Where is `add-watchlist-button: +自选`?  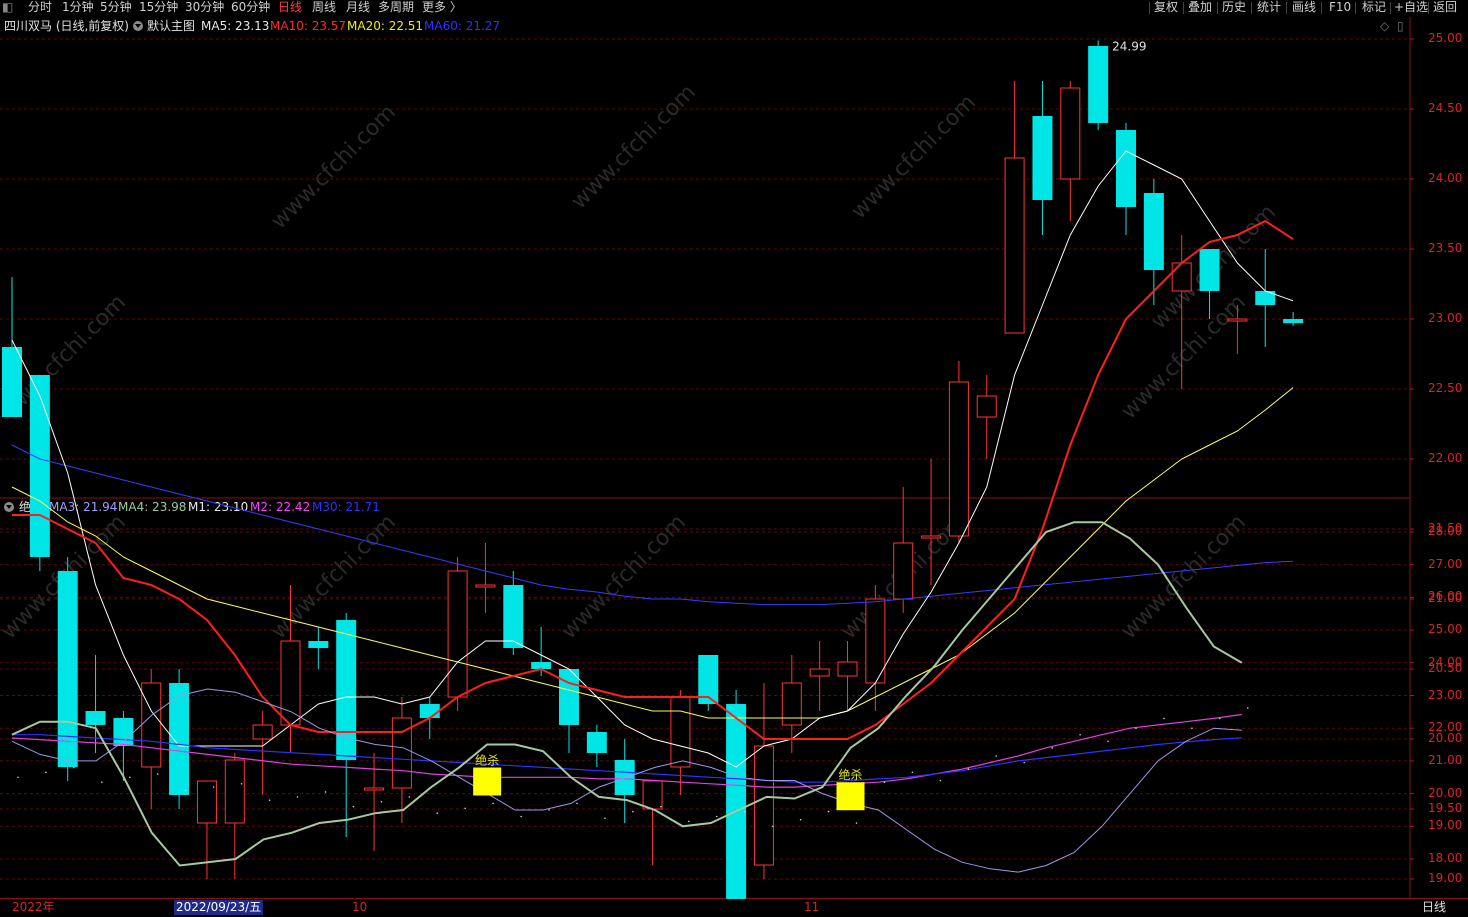 add-watchlist-button: +自选 is located at coordinates (1411, 8).